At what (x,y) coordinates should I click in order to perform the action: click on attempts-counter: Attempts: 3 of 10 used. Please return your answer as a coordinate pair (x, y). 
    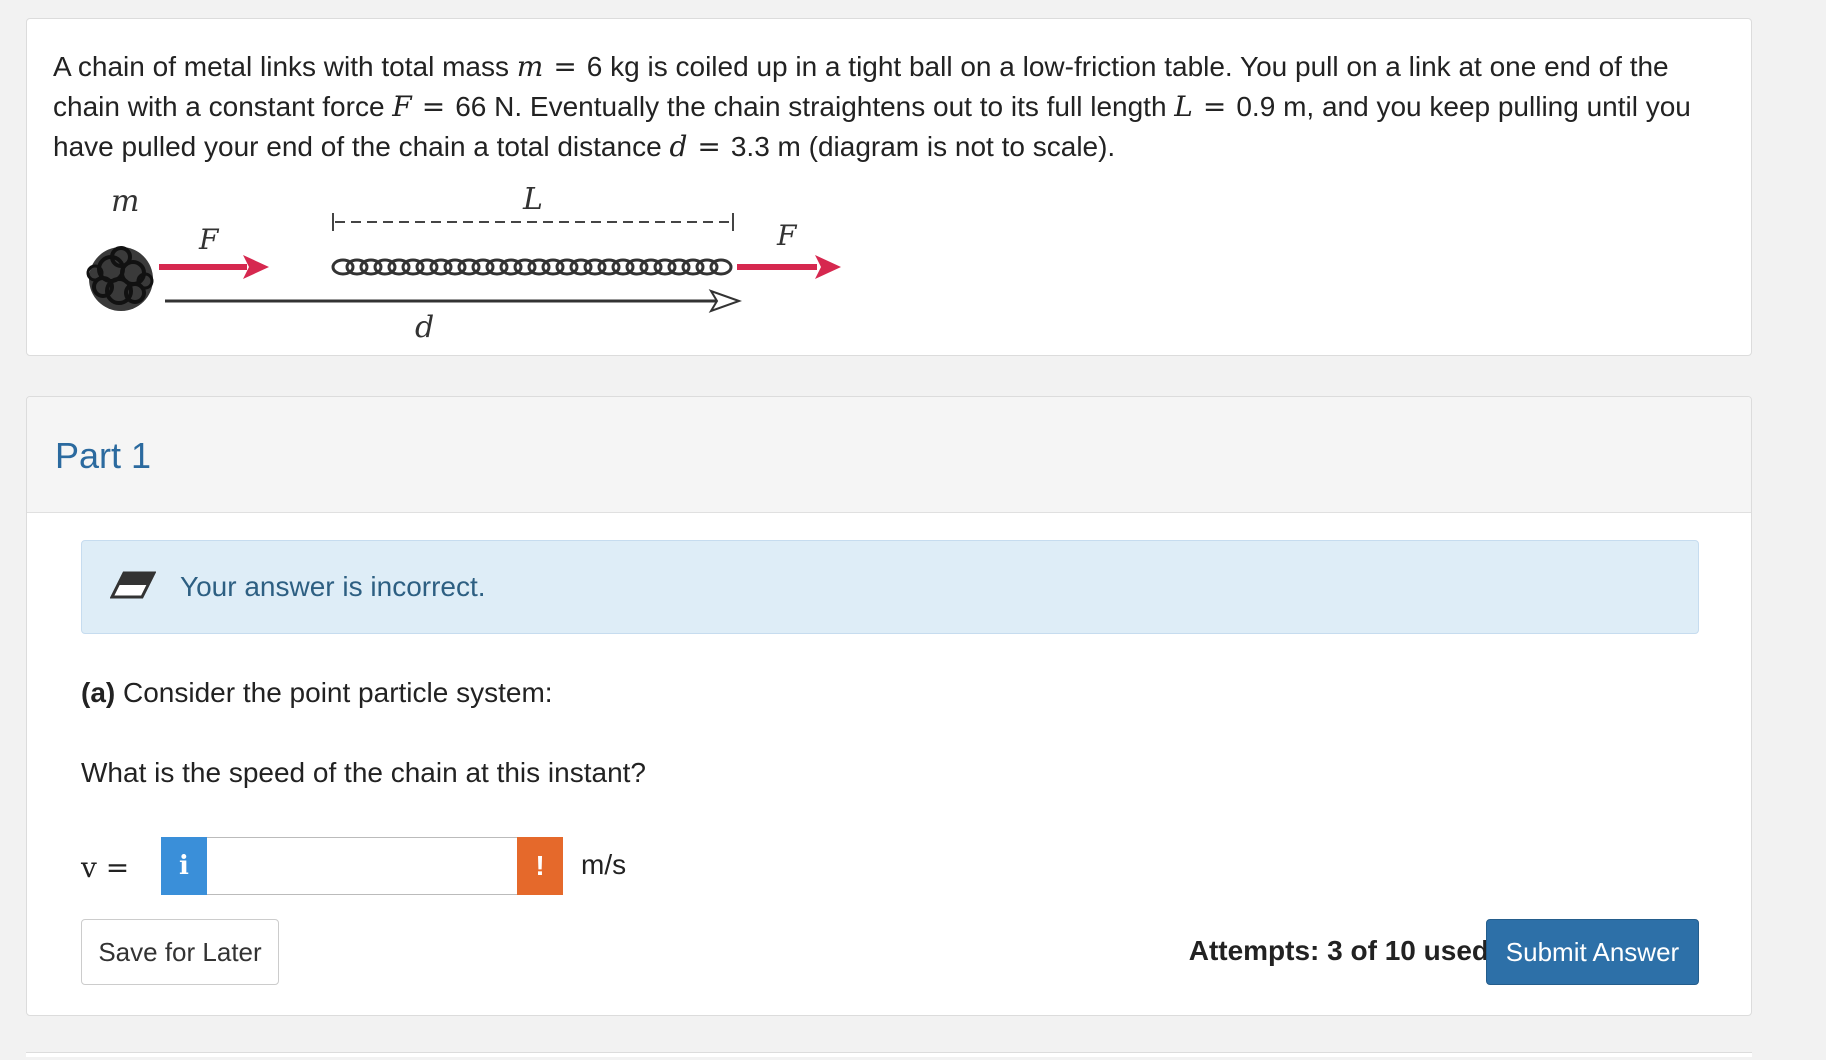
    Looking at the image, I should click on (1338, 950).